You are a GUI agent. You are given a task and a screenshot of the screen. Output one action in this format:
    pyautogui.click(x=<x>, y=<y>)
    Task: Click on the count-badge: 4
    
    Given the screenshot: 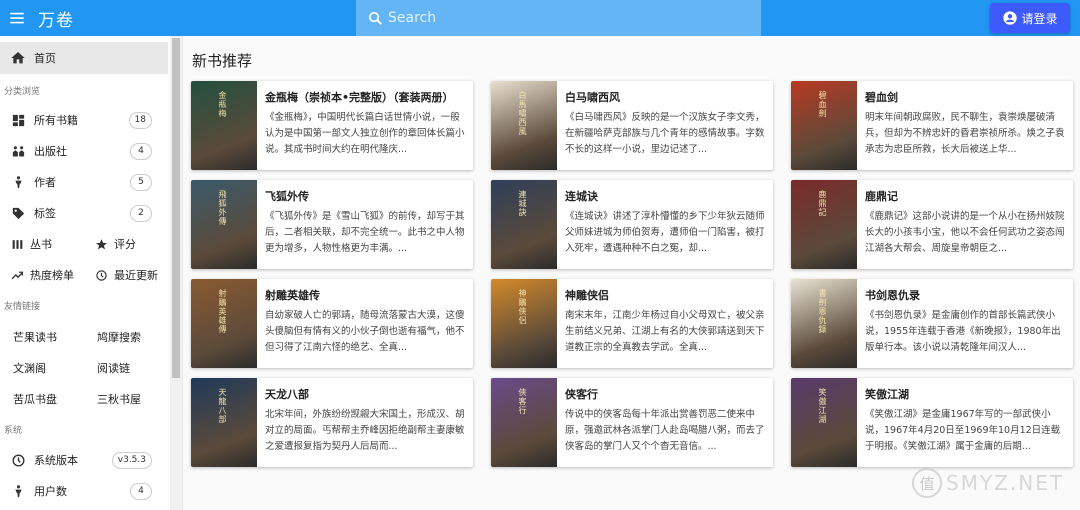 What is the action you would take?
    pyautogui.click(x=141, y=151)
    